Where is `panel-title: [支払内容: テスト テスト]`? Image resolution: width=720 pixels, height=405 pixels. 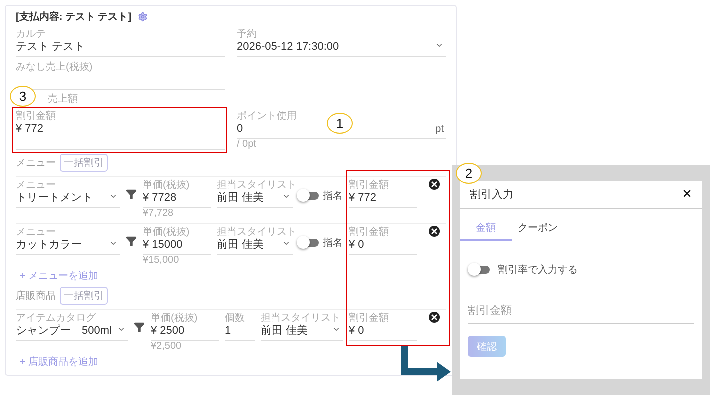 panel-title: [支払内容: テスト テスト] is located at coordinates (74, 17).